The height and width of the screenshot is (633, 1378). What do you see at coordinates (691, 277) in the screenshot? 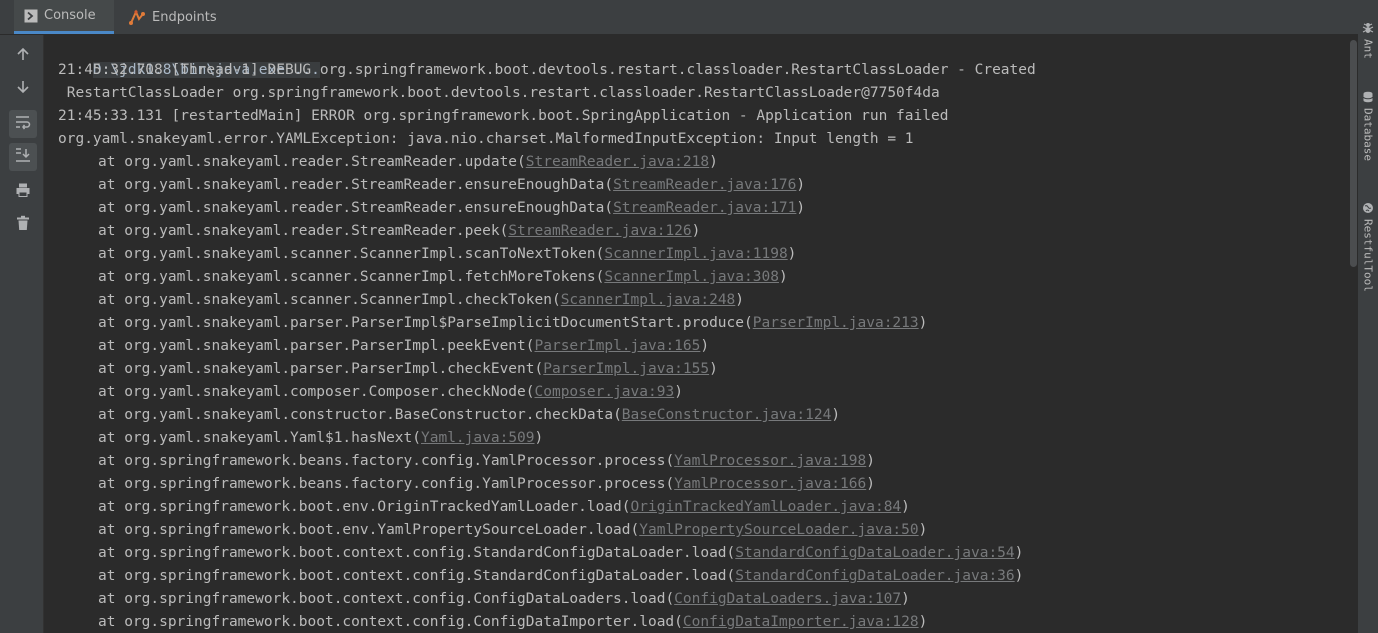
I see `source-link: ScannerImpl.java:308` at bounding box center [691, 277].